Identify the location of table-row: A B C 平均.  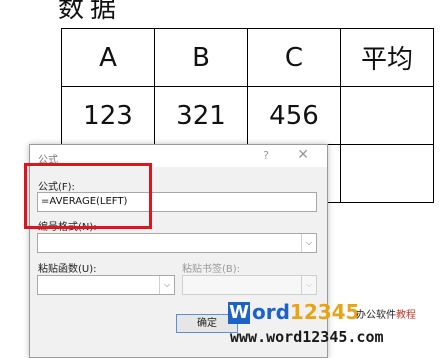
(247, 57).